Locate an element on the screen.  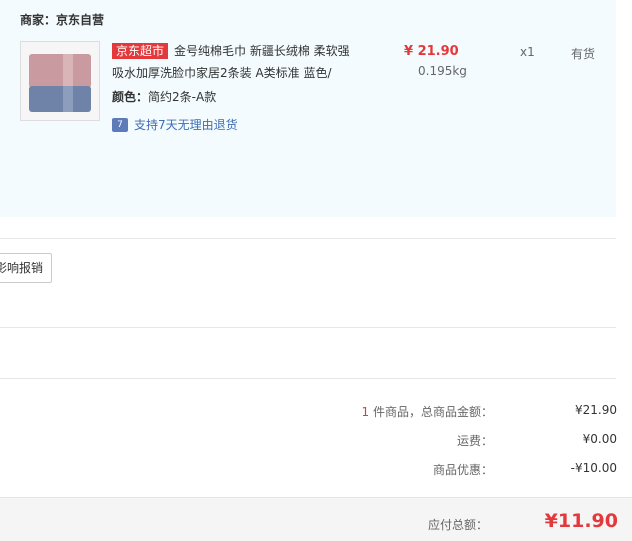
product-quantity: x1 is located at coordinates (527, 52).